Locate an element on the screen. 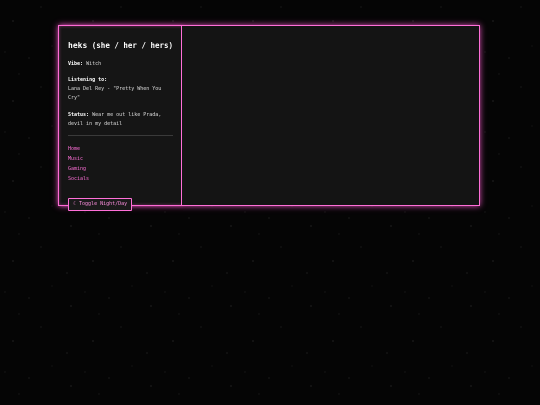 This screenshot has height=405, width=540. vibe-row: Vibe: Witch is located at coordinates (120, 64).